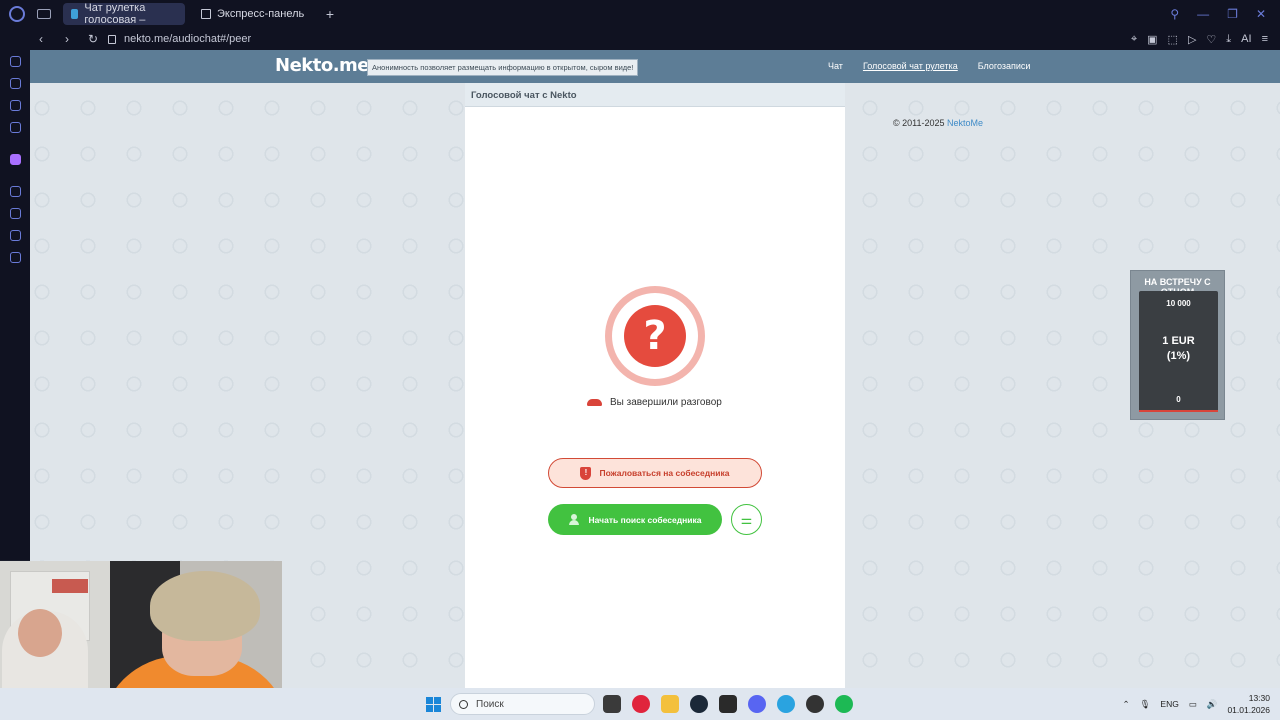 This screenshot has height=720, width=1280. What do you see at coordinates (522, 704) in the screenshot?
I see `taskbar-search: Поиск` at bounding box center [522, 704].